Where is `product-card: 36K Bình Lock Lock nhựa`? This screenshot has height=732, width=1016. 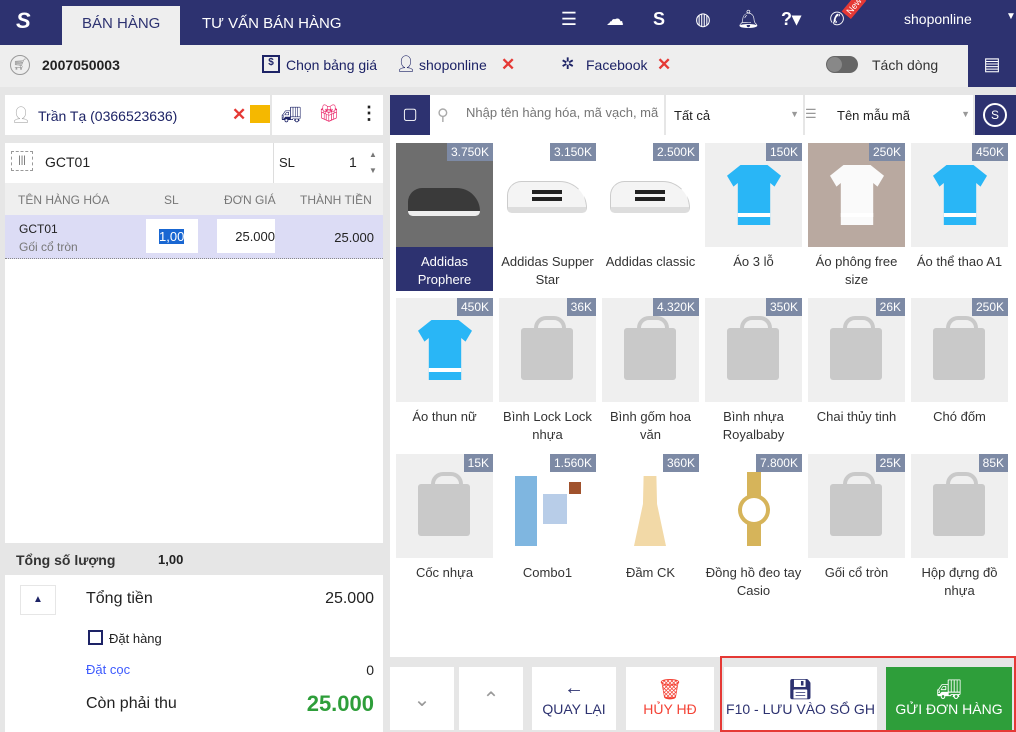 product-card: 36K Bình Lock Lock nhựa is located at coordinates (547, 371).